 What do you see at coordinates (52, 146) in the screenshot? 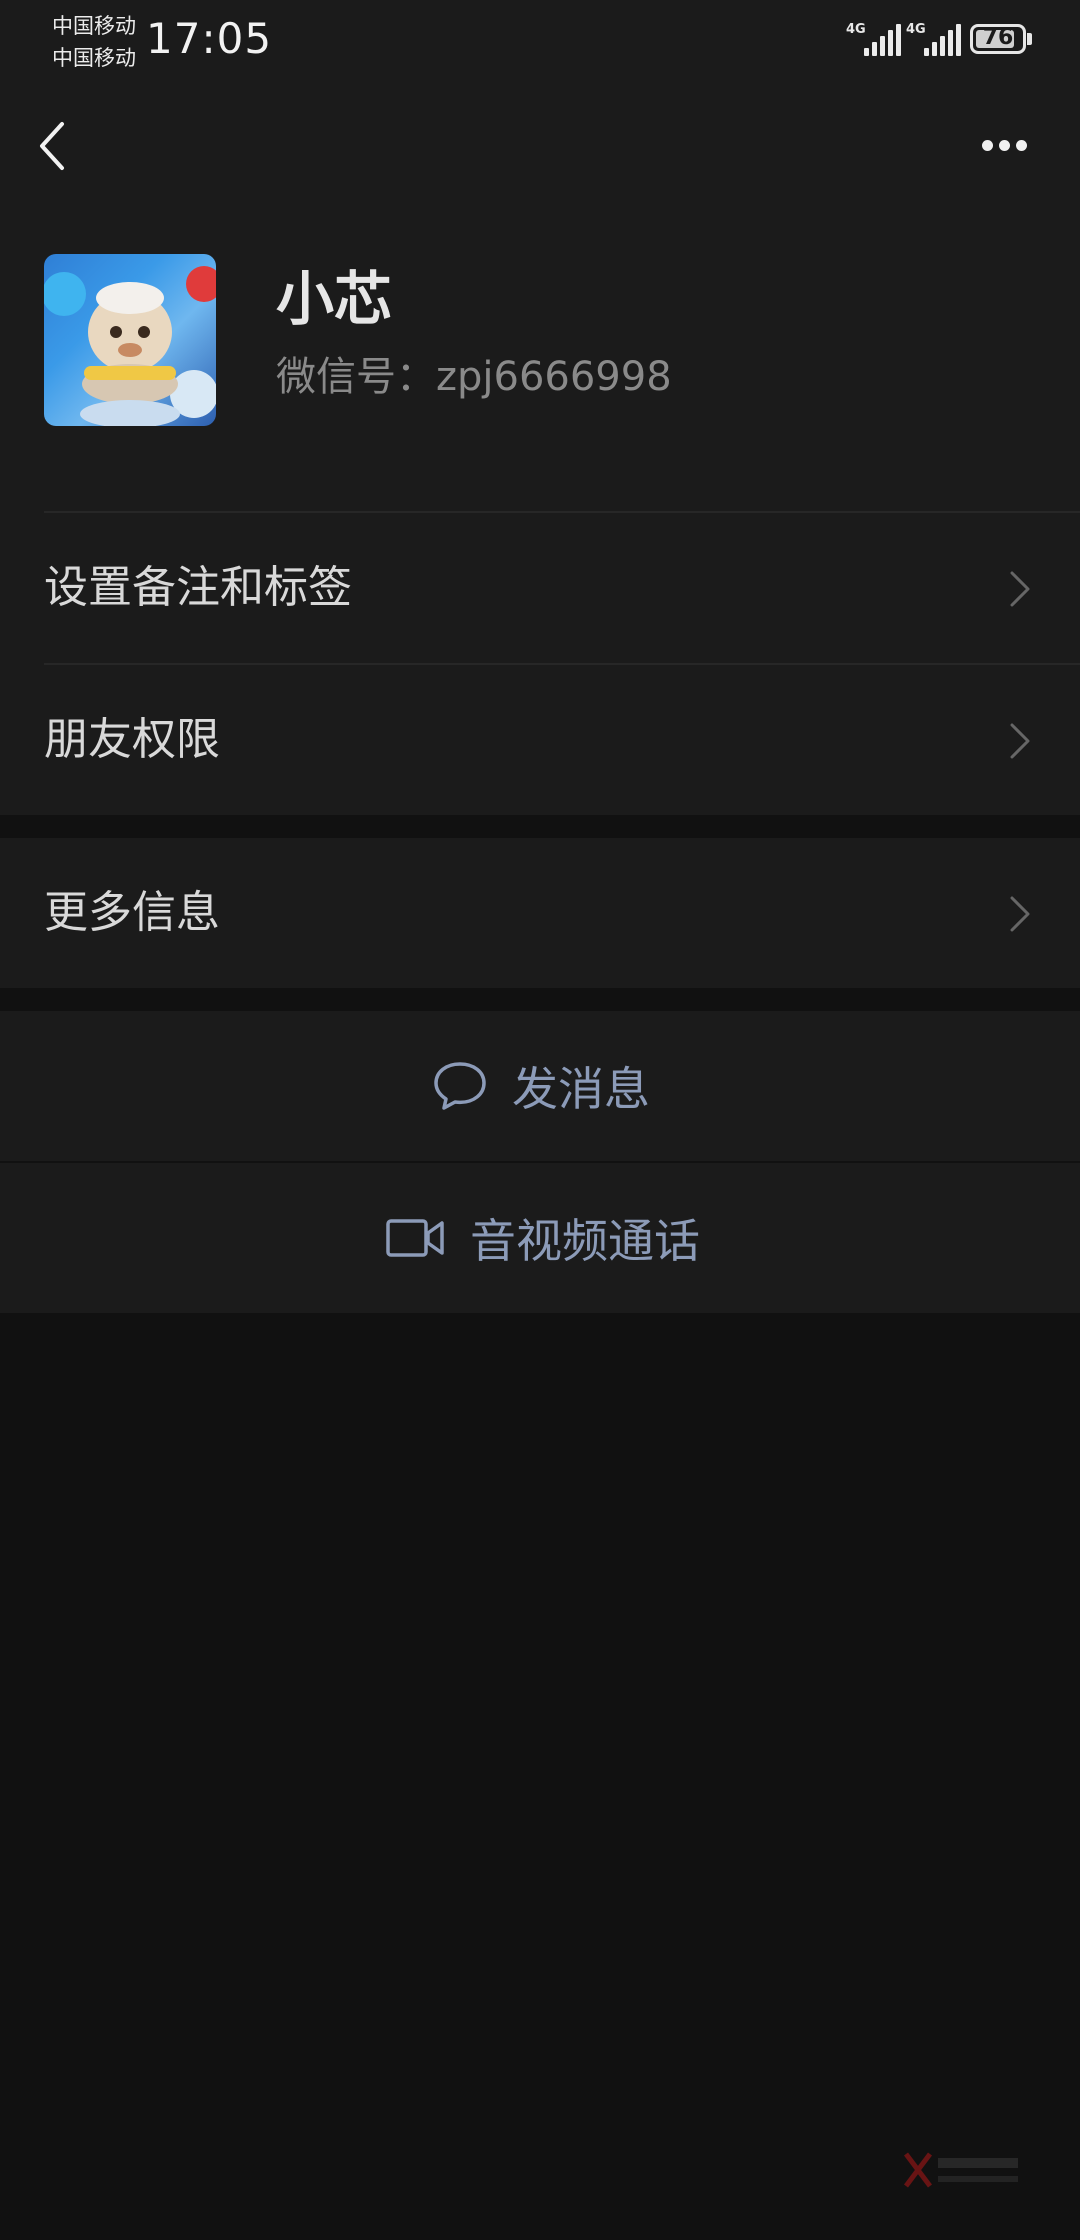
I see `chevron-left-icon` at bounding box center [52, 146].